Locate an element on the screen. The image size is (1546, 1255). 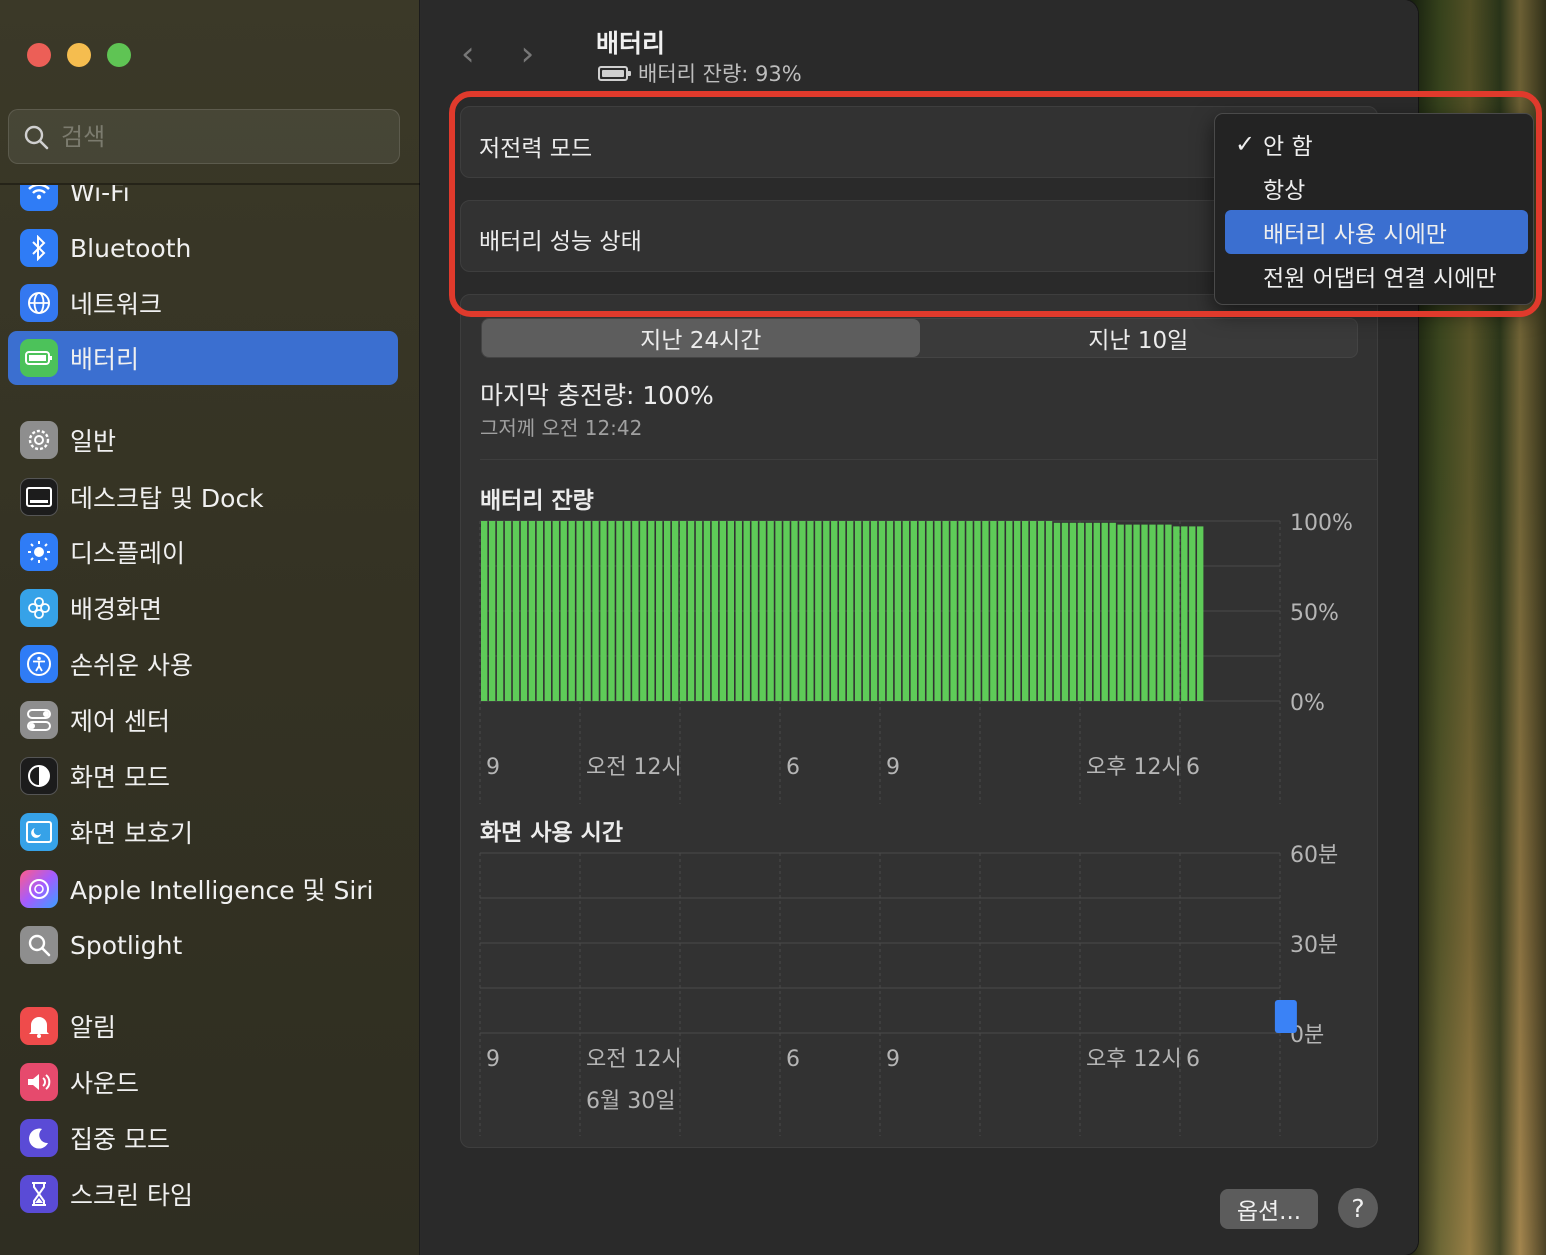
zoom-button is located at coordinates (119, 55).